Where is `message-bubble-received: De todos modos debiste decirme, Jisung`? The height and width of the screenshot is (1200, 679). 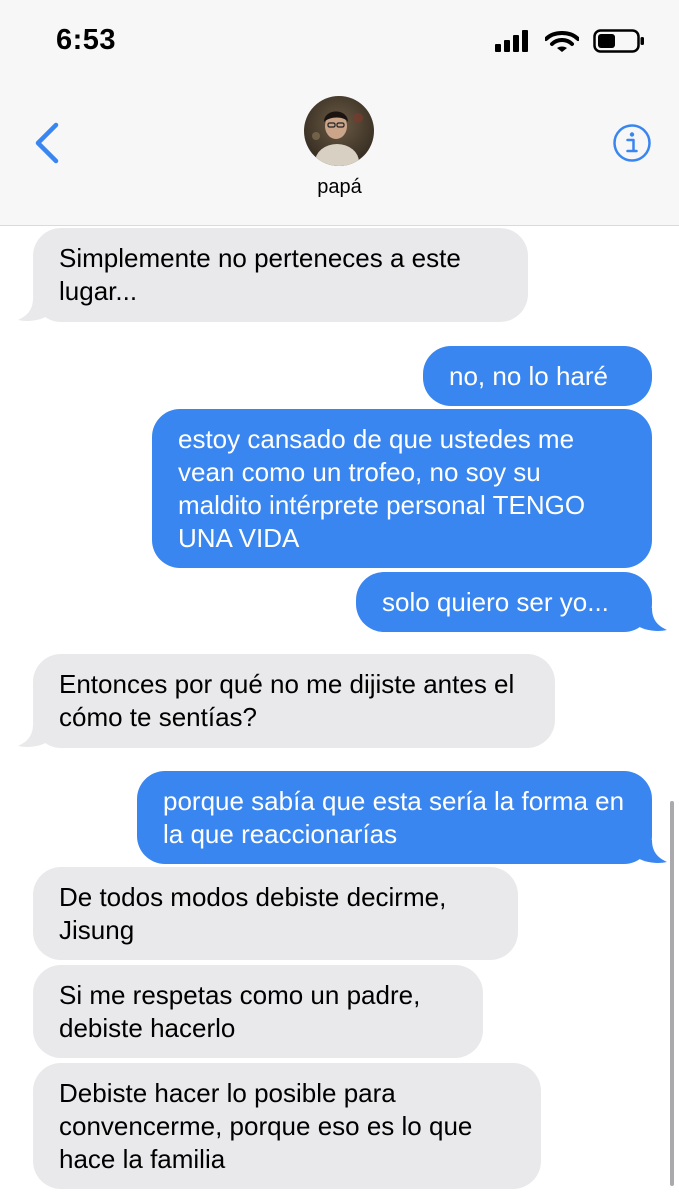
message-bubble-received: De todos modos debiste decirme, Jisung is located at coordinates (275, 913).